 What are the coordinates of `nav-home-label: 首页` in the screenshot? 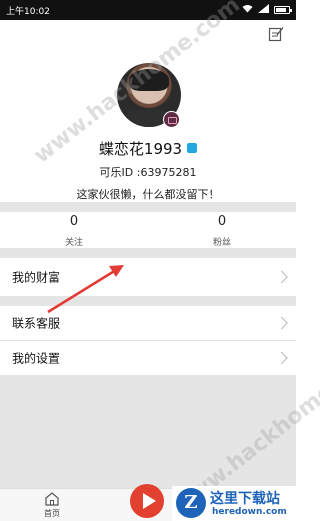 It's located at (52, 513).